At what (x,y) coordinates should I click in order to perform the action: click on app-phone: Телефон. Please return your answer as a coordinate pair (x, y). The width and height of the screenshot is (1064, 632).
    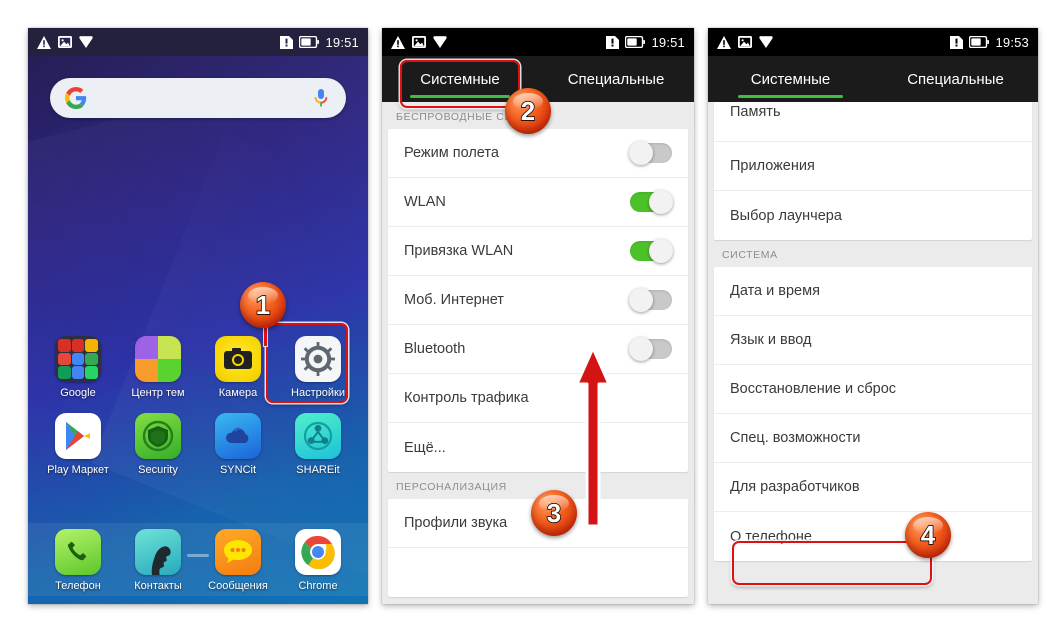
    Looking at the image, I should click on (78, 560).